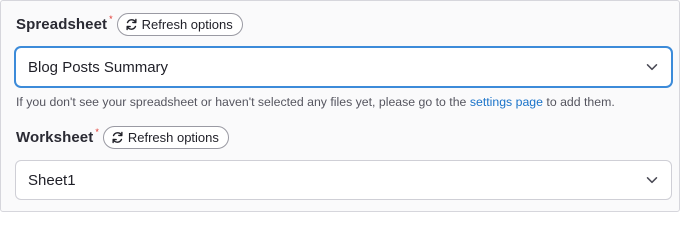  Describe the element at coordinates (98, 67) in the screenshot. I see `spreadsheet-selected-value: Blog Posts Summary` at that location.